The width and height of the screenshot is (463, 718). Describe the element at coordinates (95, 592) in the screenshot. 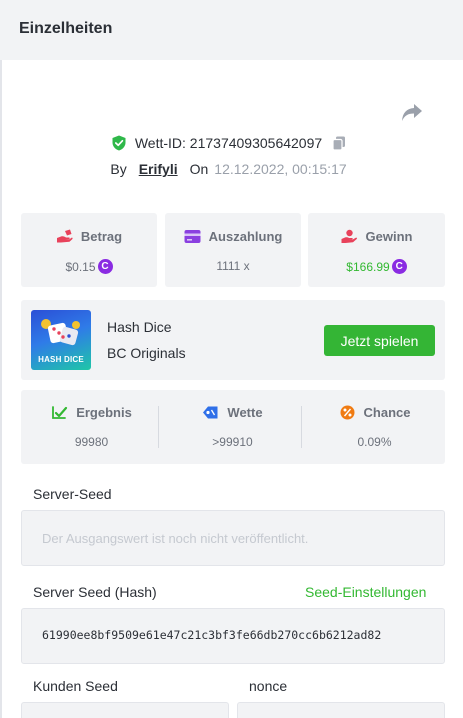

I see `server-hash-label: Server Seed (Hash)` at that location.